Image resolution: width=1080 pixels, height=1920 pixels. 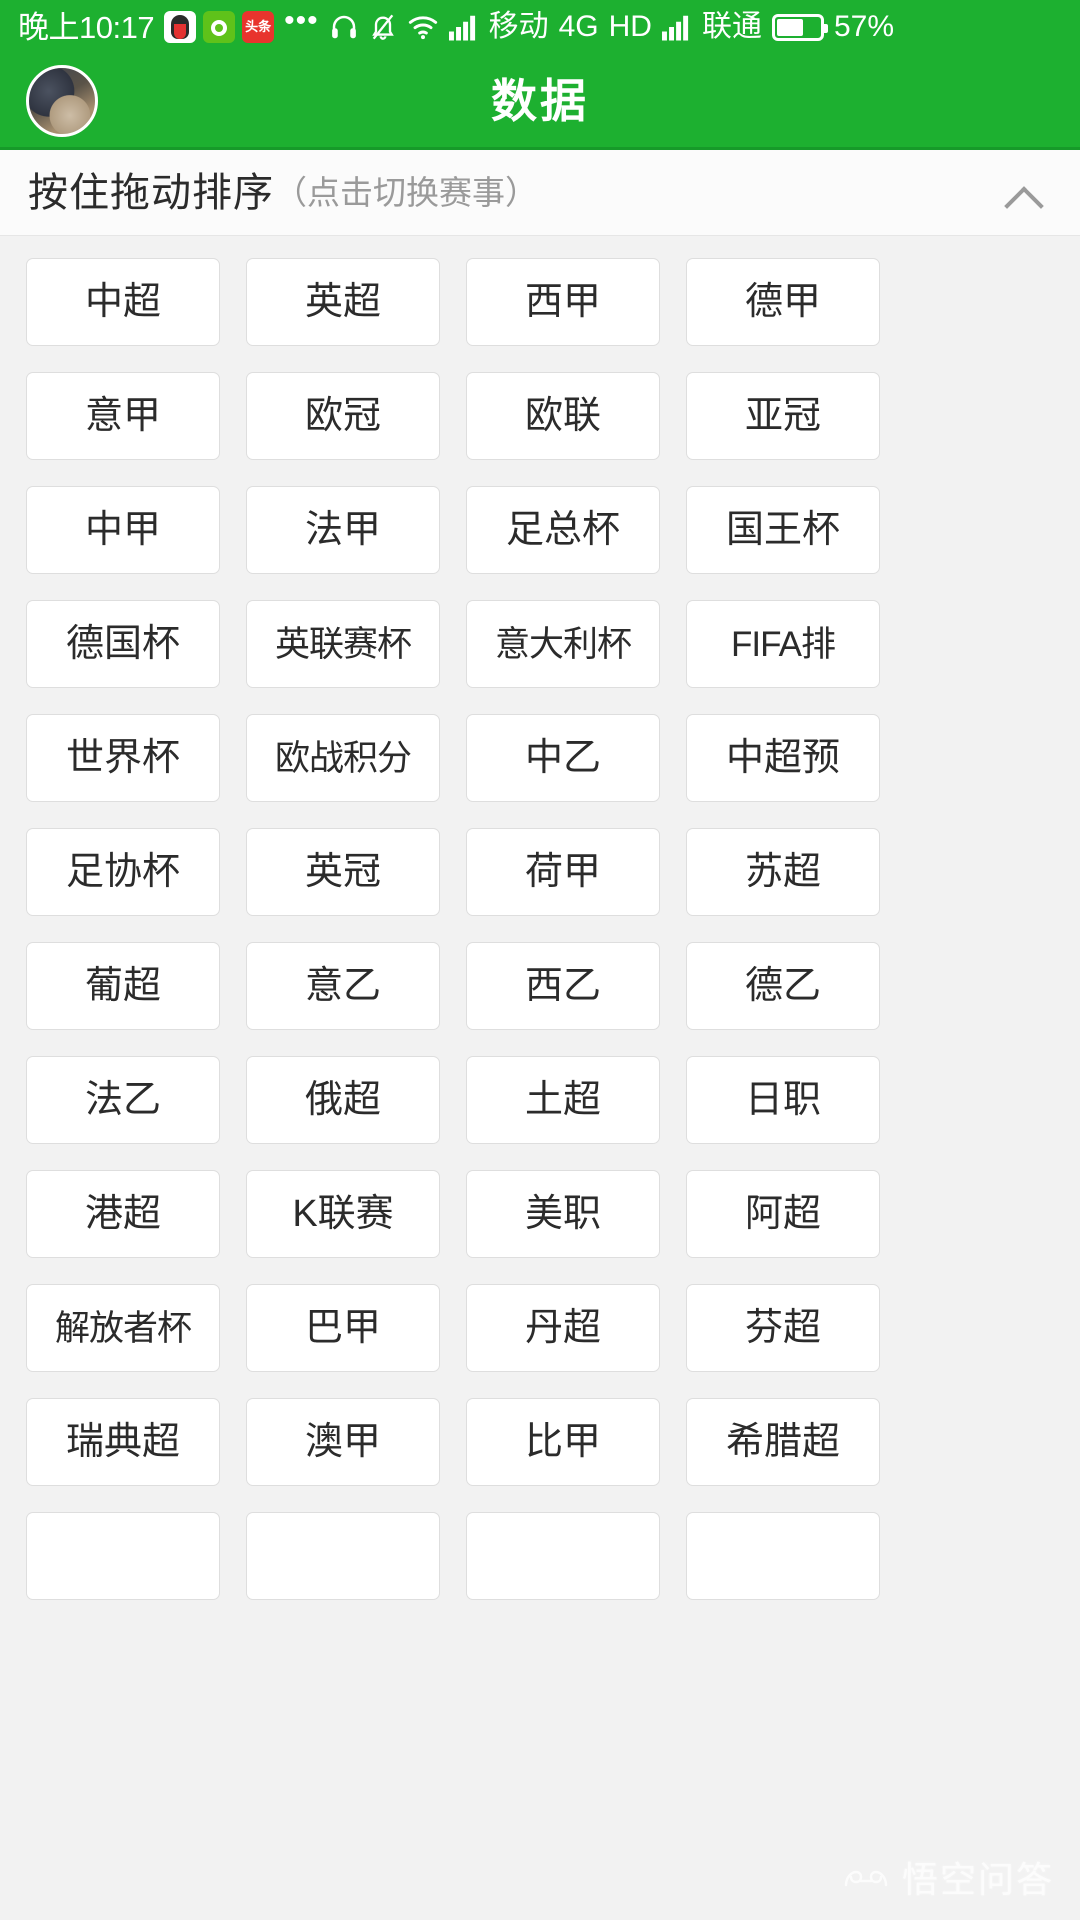 I want to click on wechat-icon, so click(x=219, y=27).